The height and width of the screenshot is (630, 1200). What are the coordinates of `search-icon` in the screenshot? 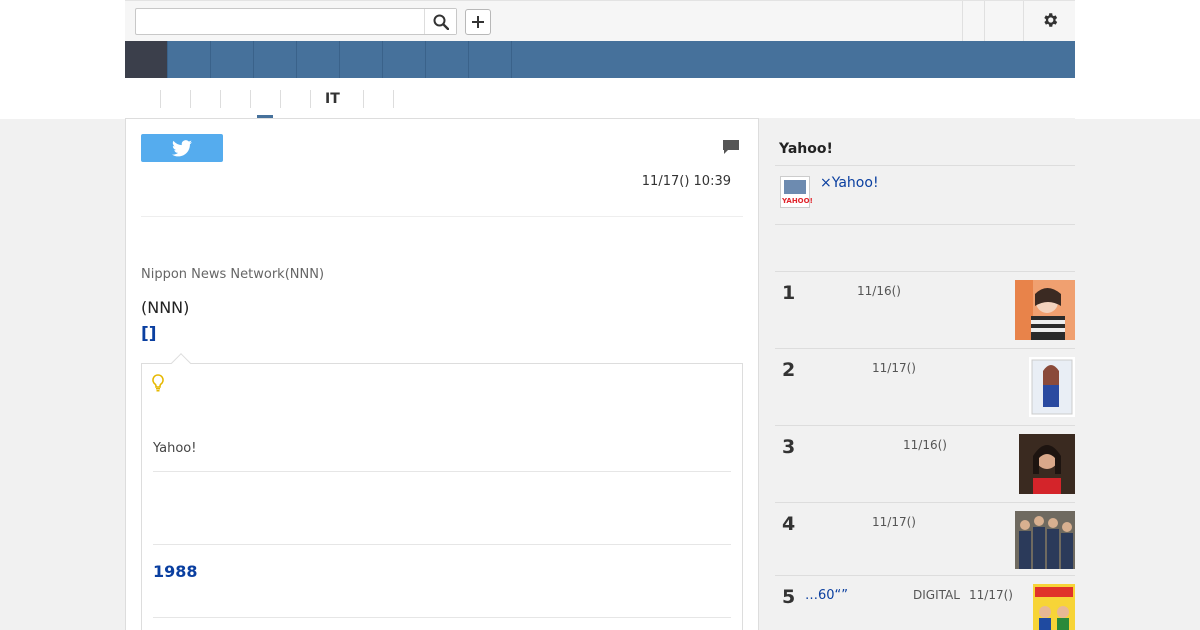 It's located at (441, 22).